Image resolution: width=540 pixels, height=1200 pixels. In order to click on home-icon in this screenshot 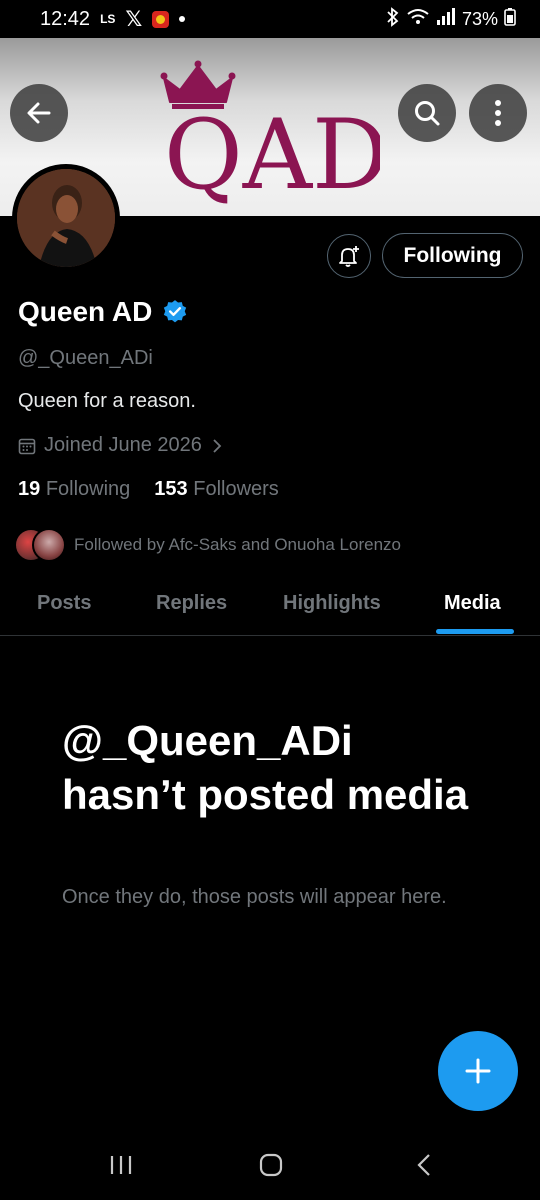, I will do `click(271, 1165)`.